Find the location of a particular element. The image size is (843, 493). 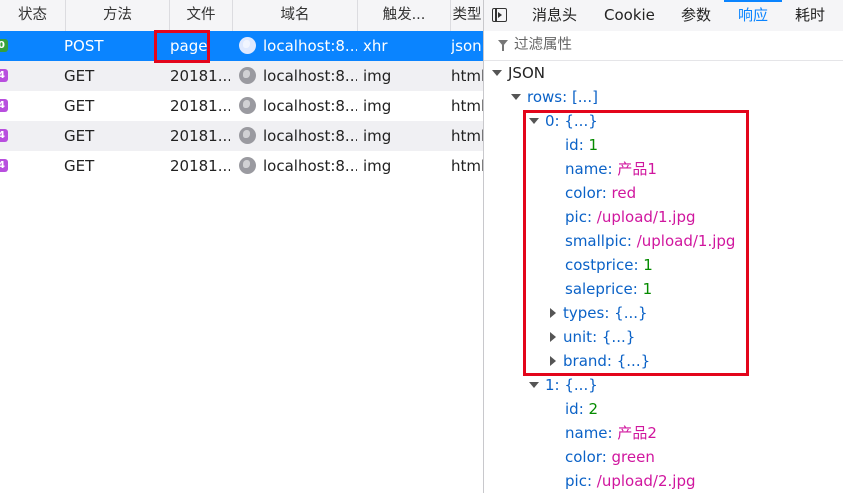

json-tree-node: rows: [...] is located at coordinates (554, 97).